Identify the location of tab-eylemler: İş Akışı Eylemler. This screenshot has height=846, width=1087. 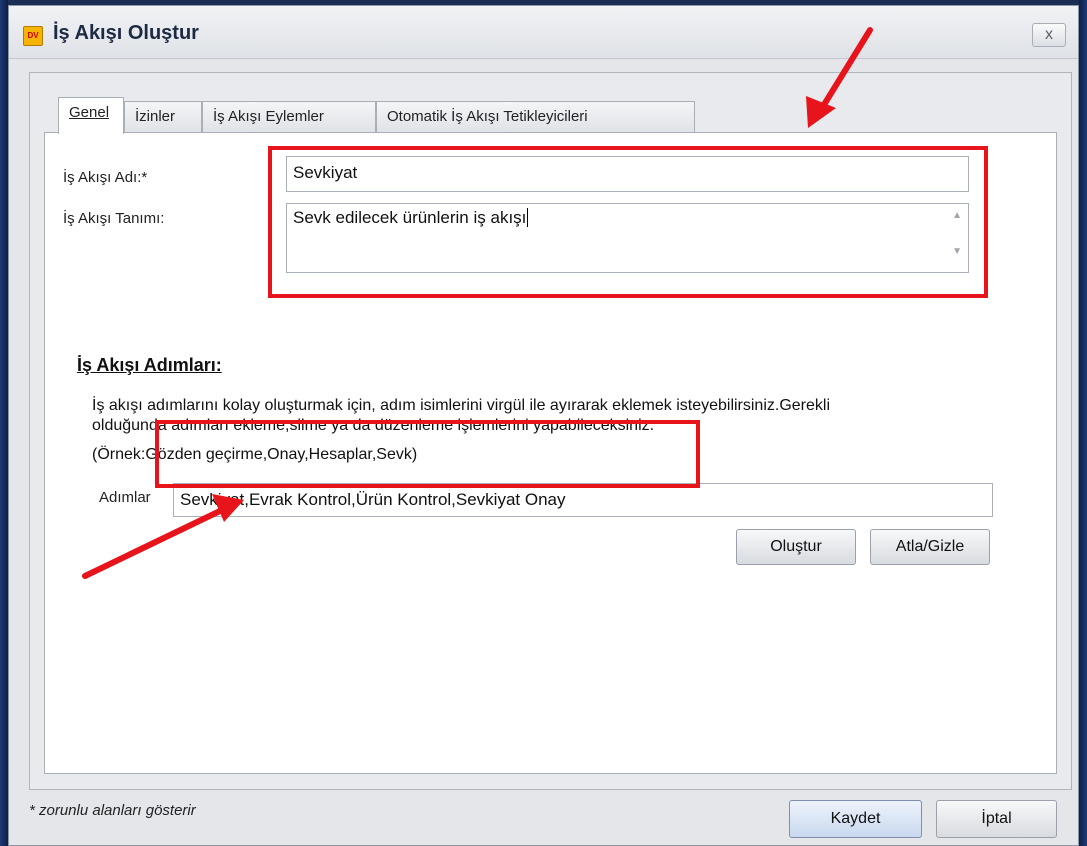
(289, 117).